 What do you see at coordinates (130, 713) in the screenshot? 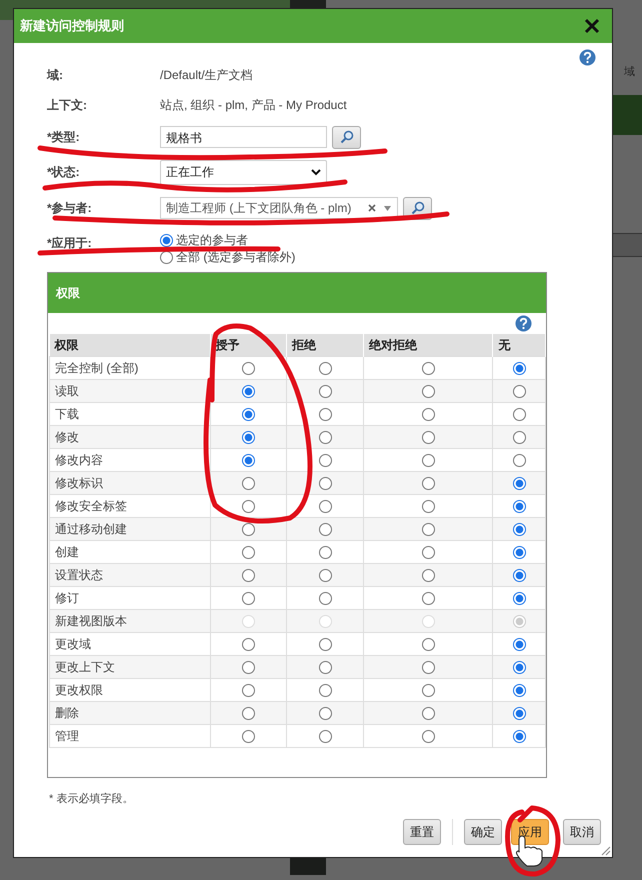
I see `table-cell: 删除` at bounding box center [130, 713].